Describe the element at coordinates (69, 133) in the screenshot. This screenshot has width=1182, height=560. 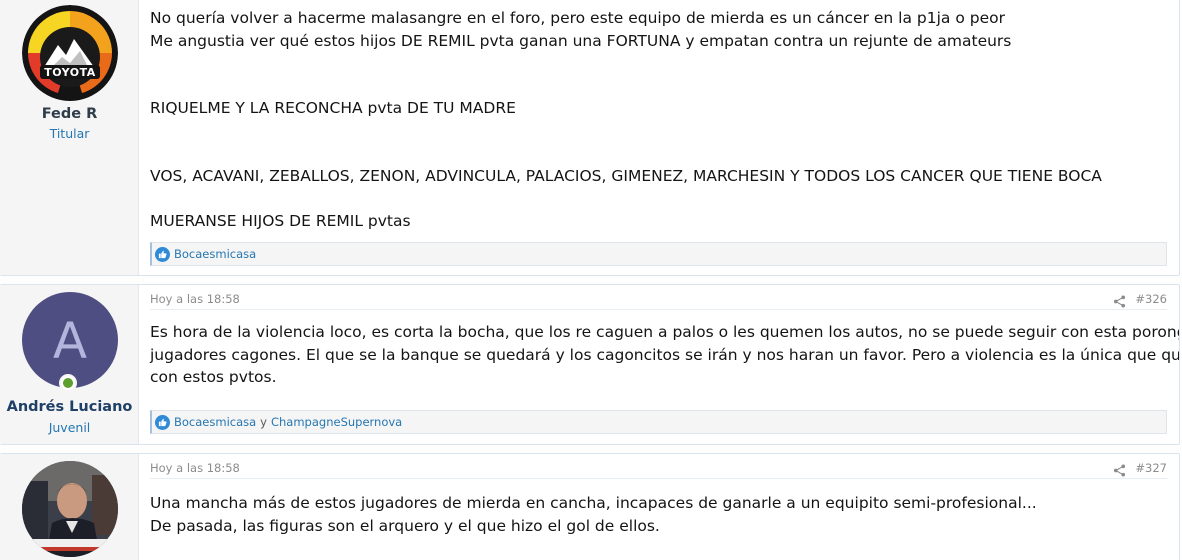
I see `user-title: Titular` at that location.